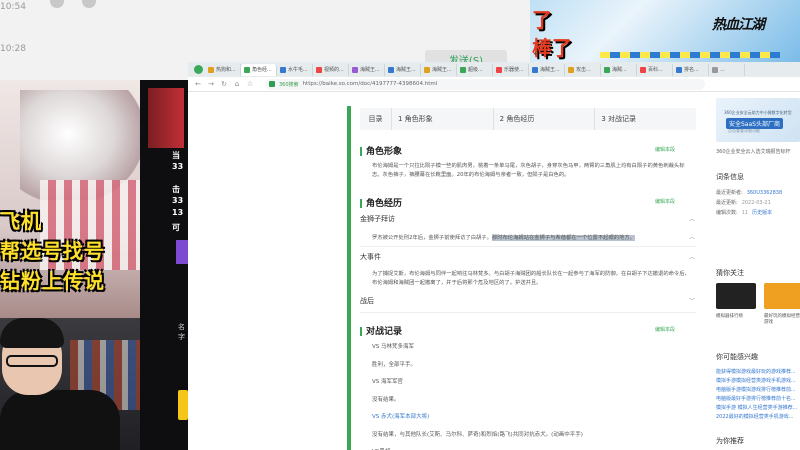  I want to click on game-emblem, so click(166, 118).